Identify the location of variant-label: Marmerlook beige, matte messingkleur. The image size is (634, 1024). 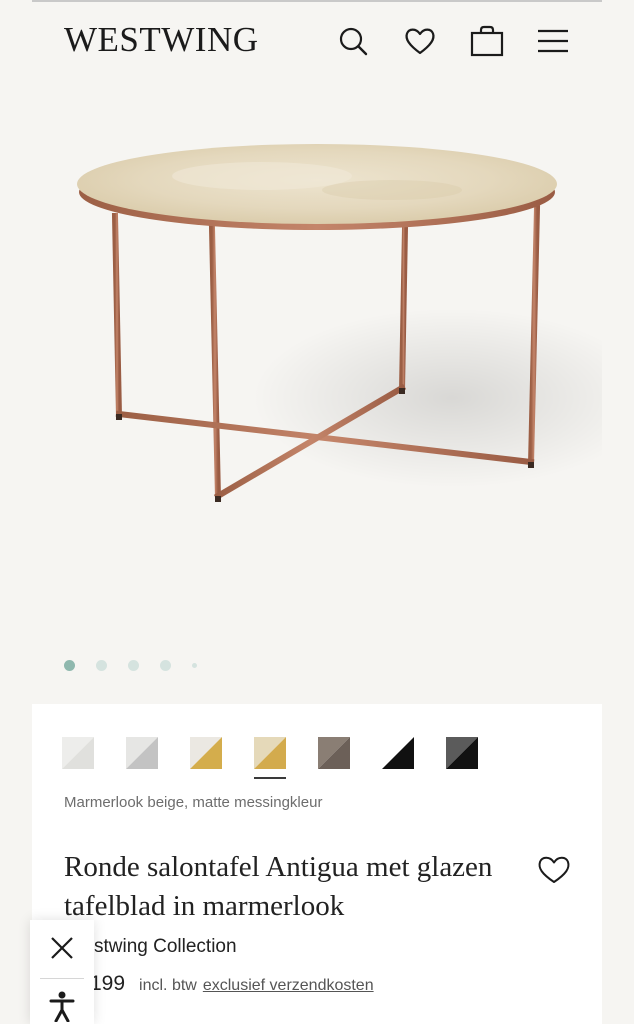
(193, 802).